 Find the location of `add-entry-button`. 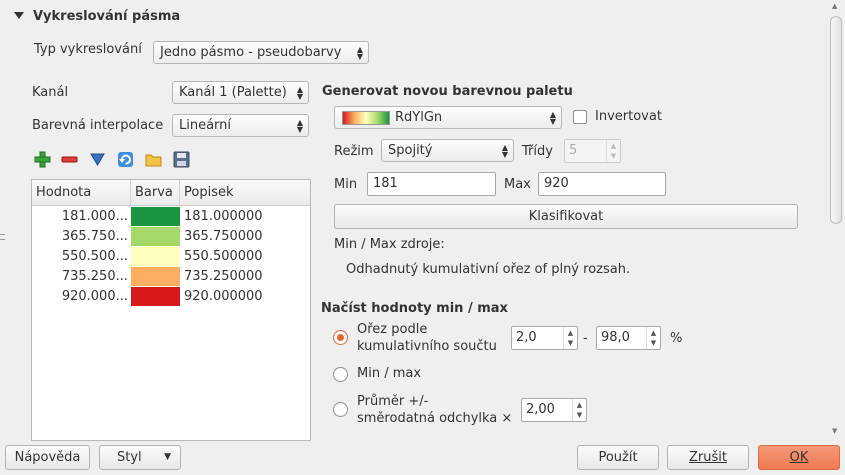

add-entry-button is located at coordinates (42, 159).